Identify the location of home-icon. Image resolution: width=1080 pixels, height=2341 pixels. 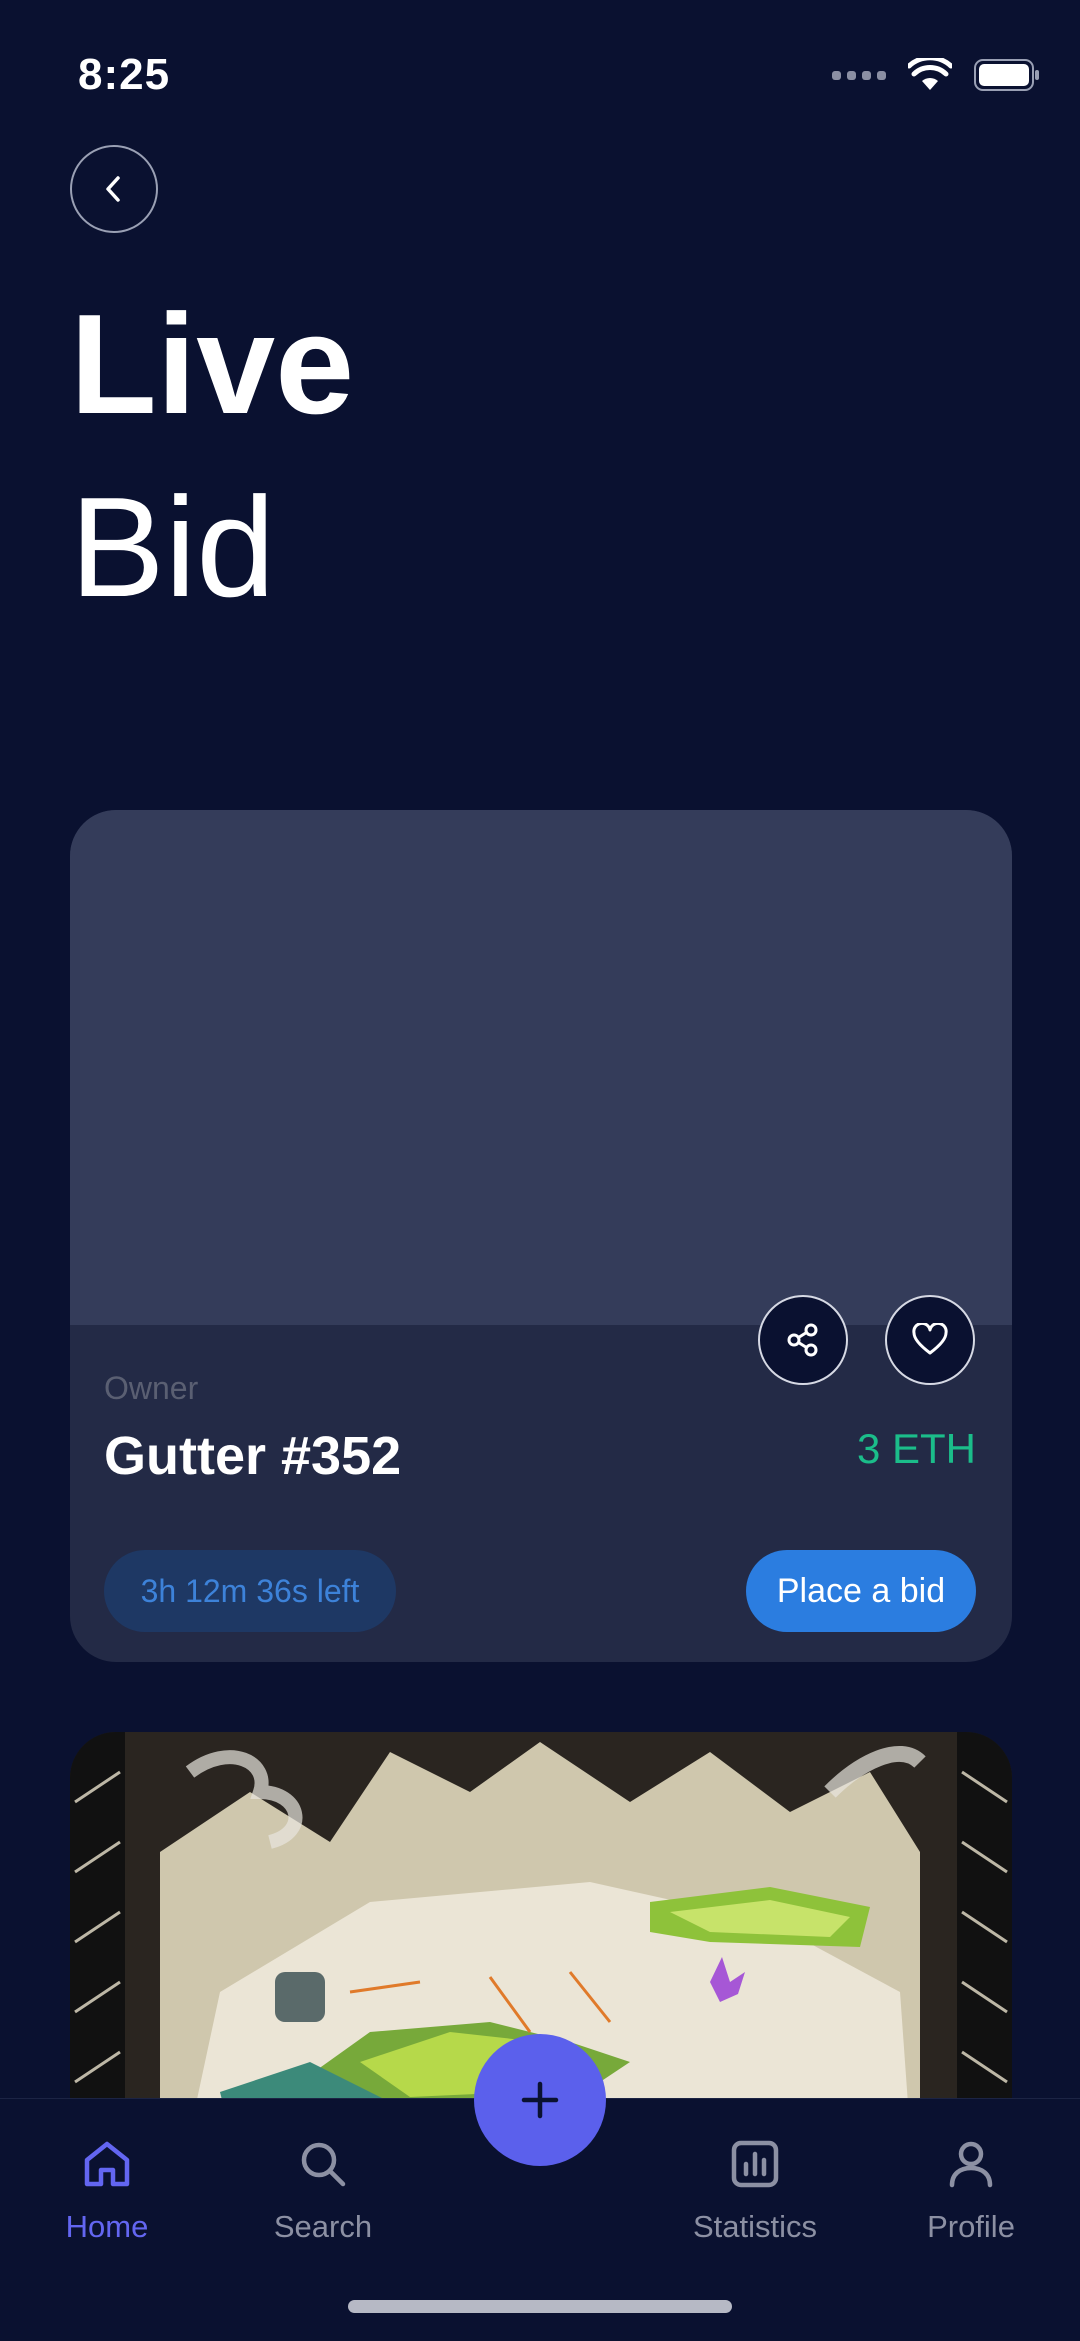
(107, 2164).